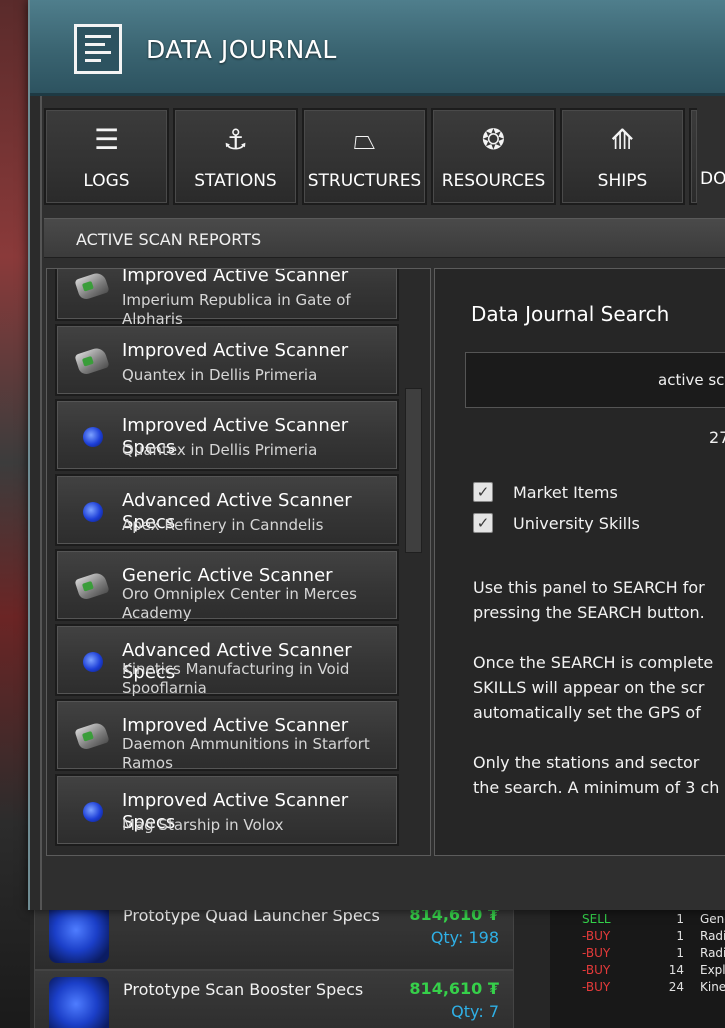 Image resolution: width=725 pixels, height=1028 pixels. Describe the element at coordinates (364, 139) in the screenshot. I see `structure-icon: ⏢` at that location.